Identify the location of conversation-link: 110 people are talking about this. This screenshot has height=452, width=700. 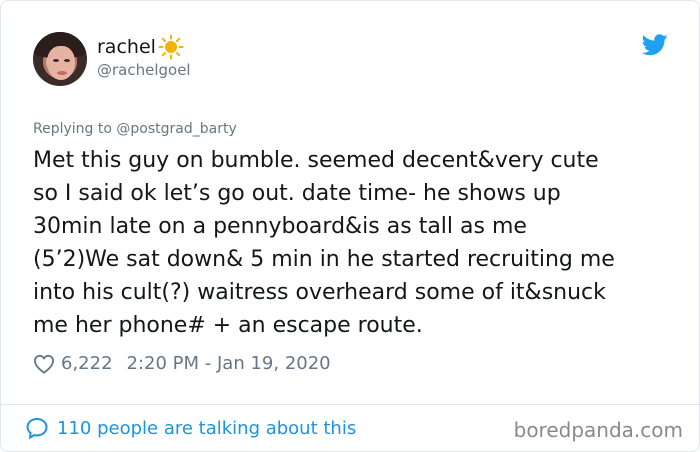
(190, 428).